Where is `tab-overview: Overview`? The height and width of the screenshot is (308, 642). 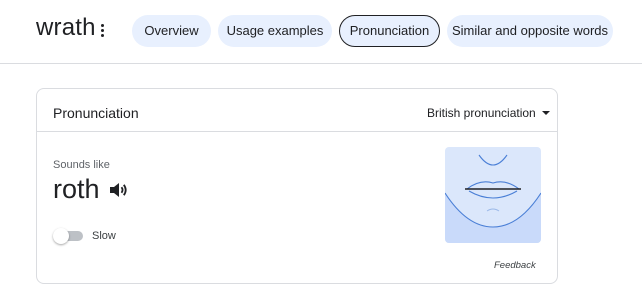 tab-overview: Overview is located at coordinates (171, 31).